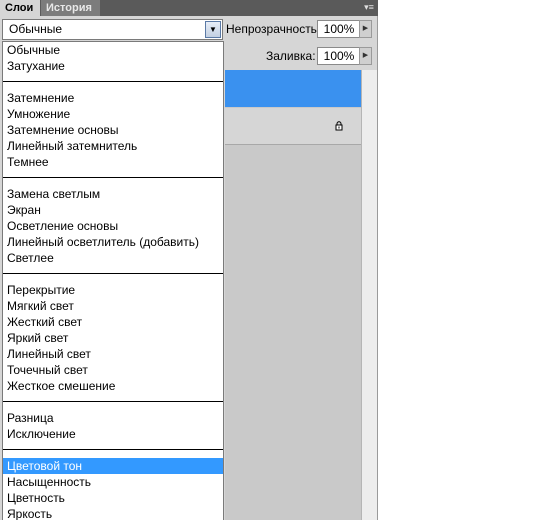  Describe the element at coordinates (113, 50) in the screenshot. I see `blend-mode-option: Обычные` at that location.